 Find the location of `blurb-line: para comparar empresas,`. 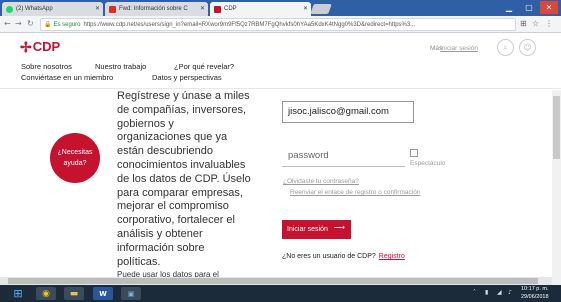

blurb-line: para comparar empresas, is located at coordinates (180, 192).